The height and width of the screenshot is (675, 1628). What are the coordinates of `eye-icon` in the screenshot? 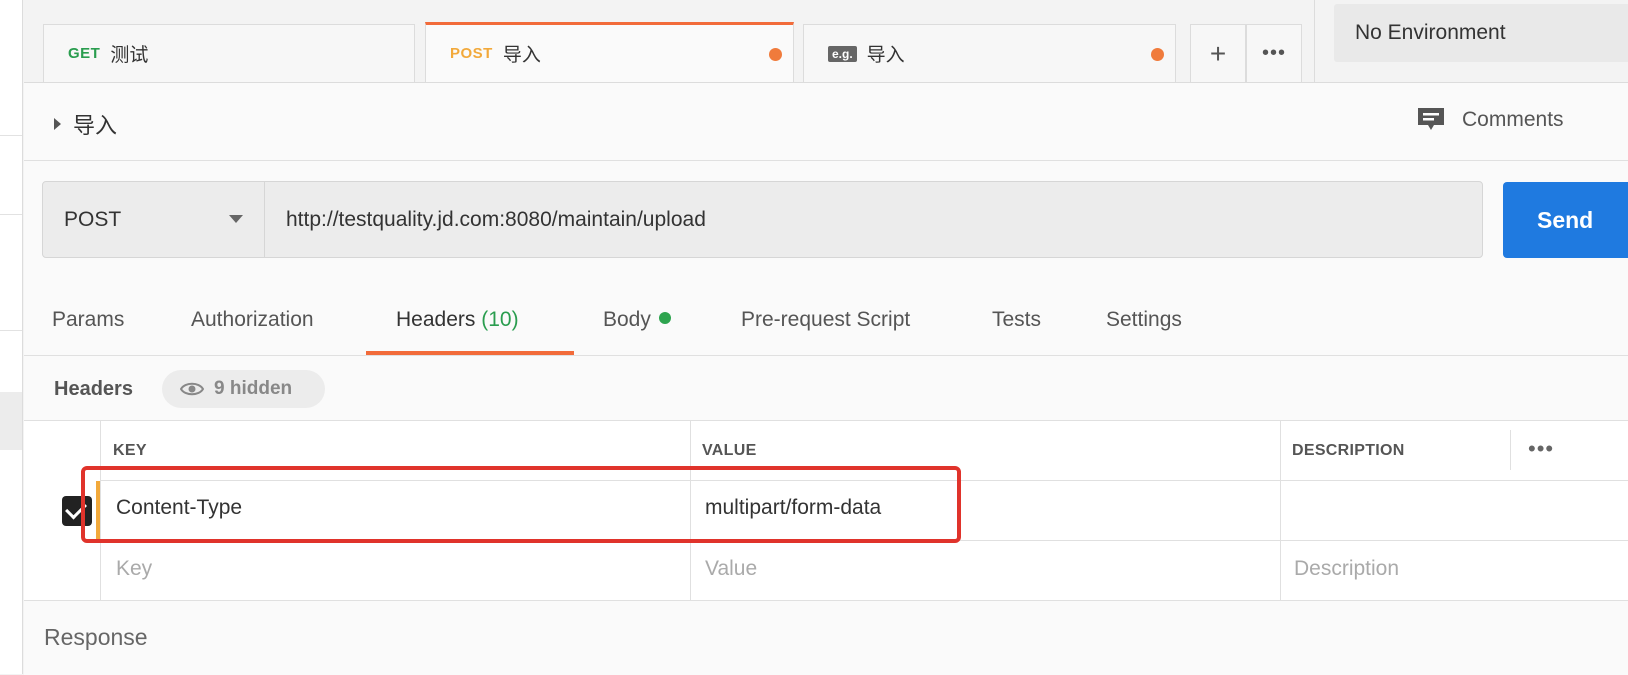 It's located at (192, 389).